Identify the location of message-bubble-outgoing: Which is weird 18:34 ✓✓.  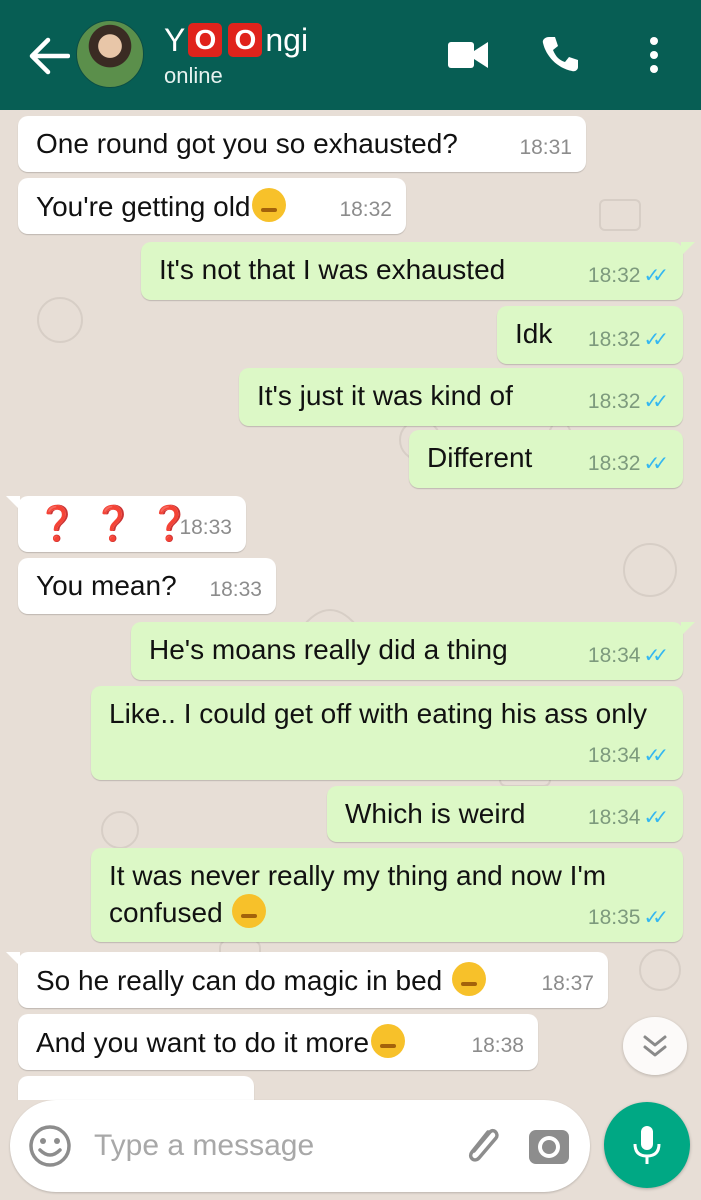
(505, 814).